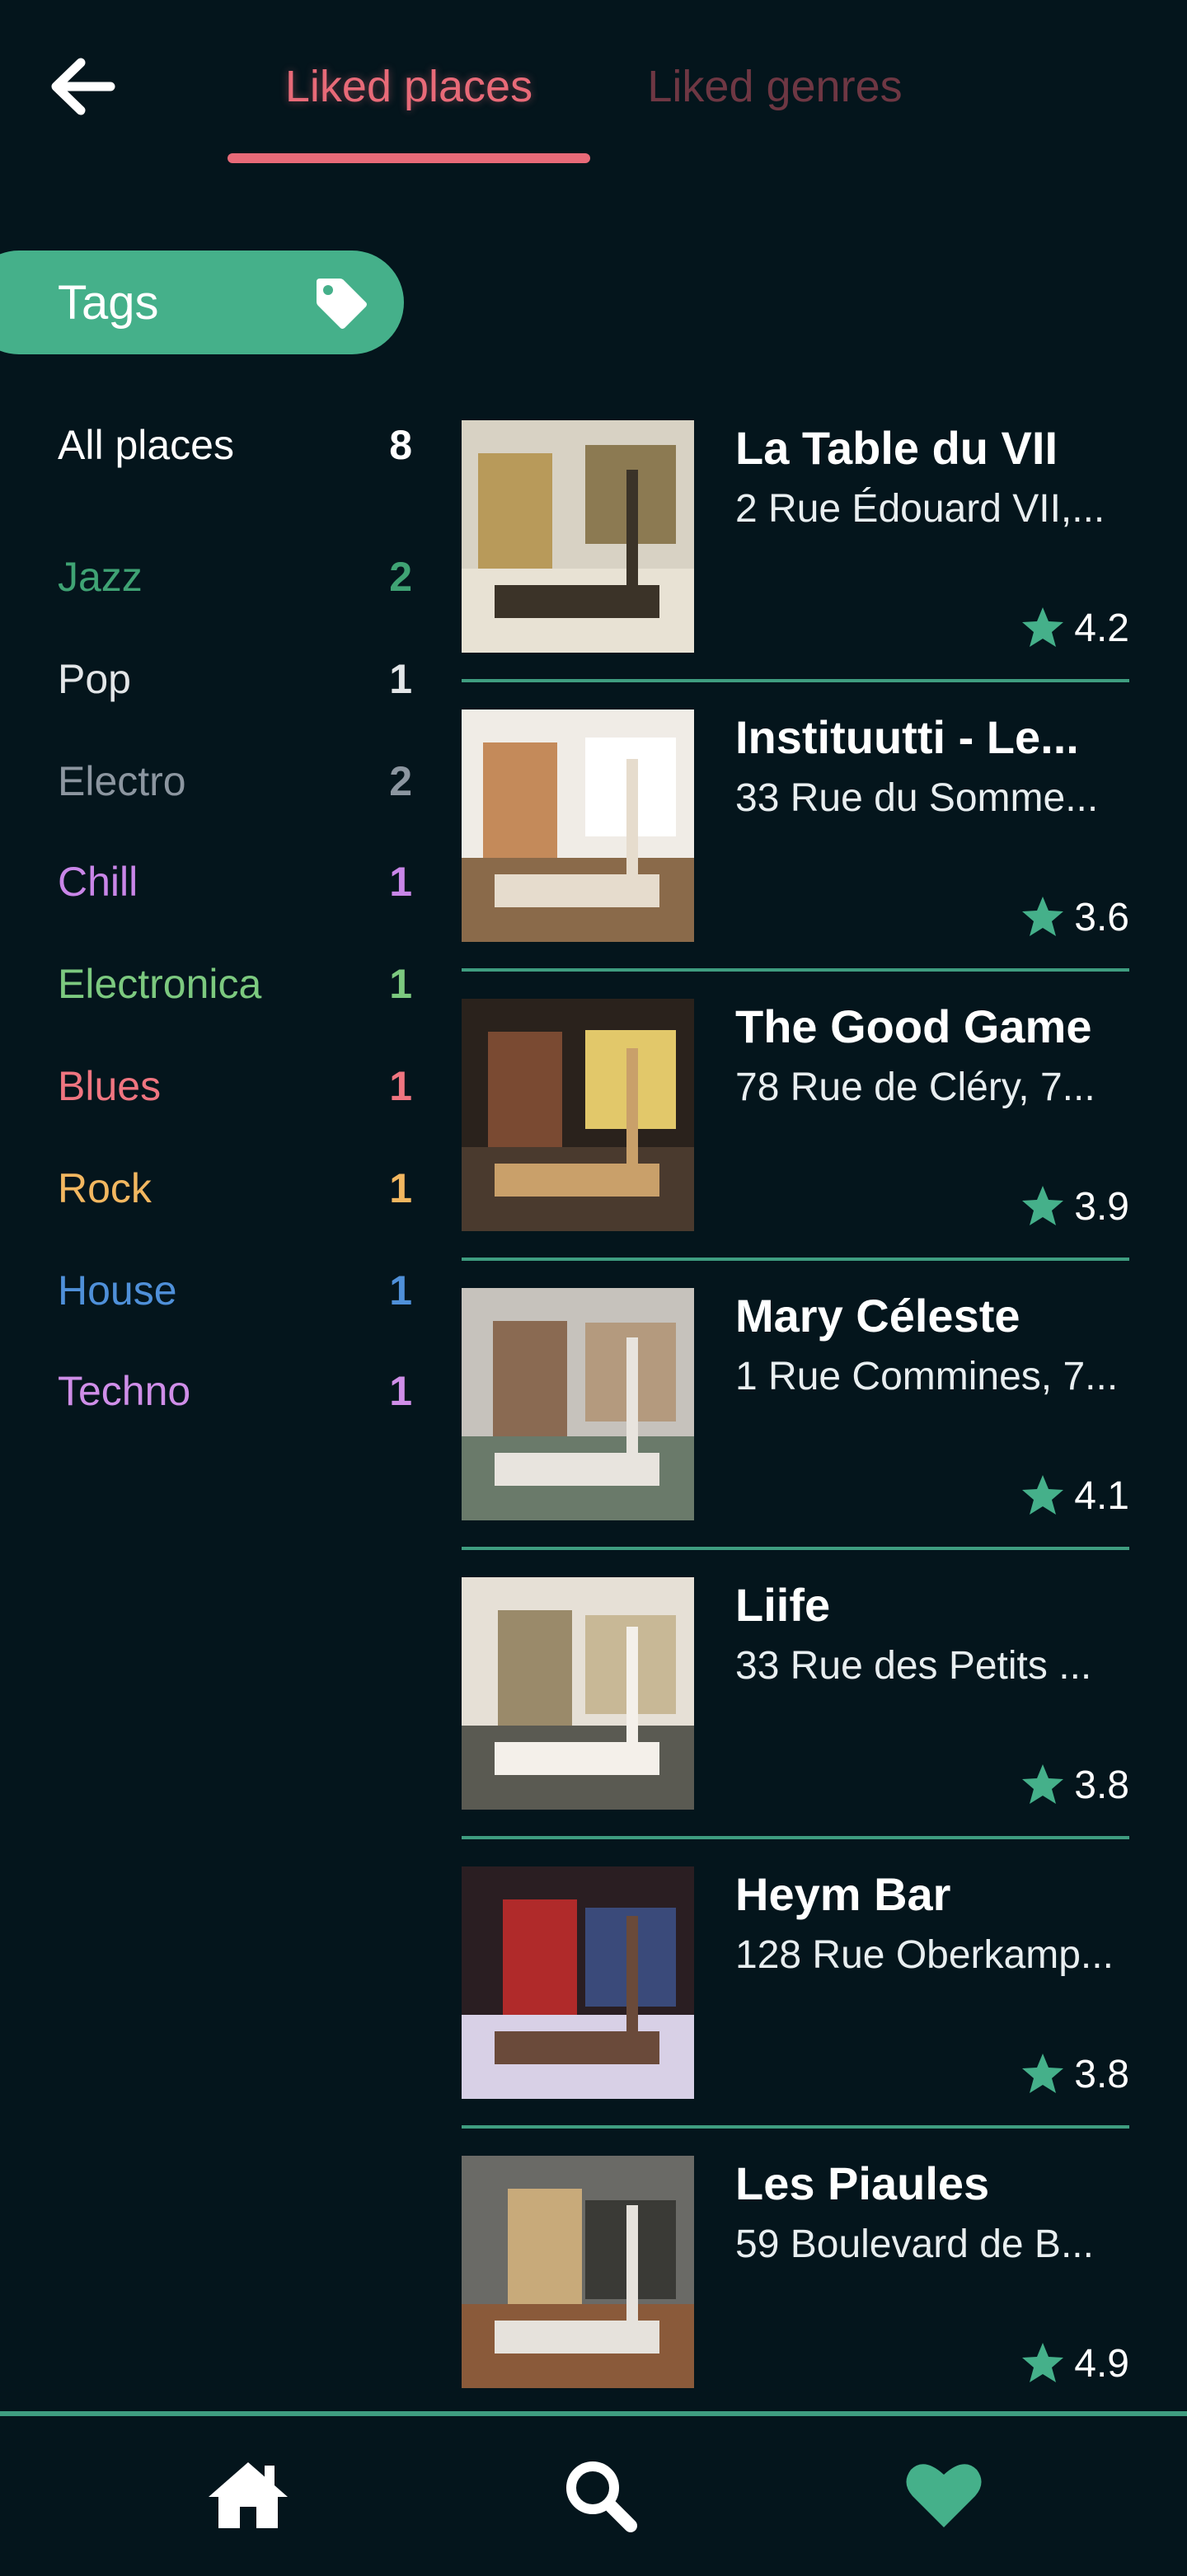 The height and width of the screenshot is (2576, 1187). I want to click on genre-label: House, so click(117, 1290).